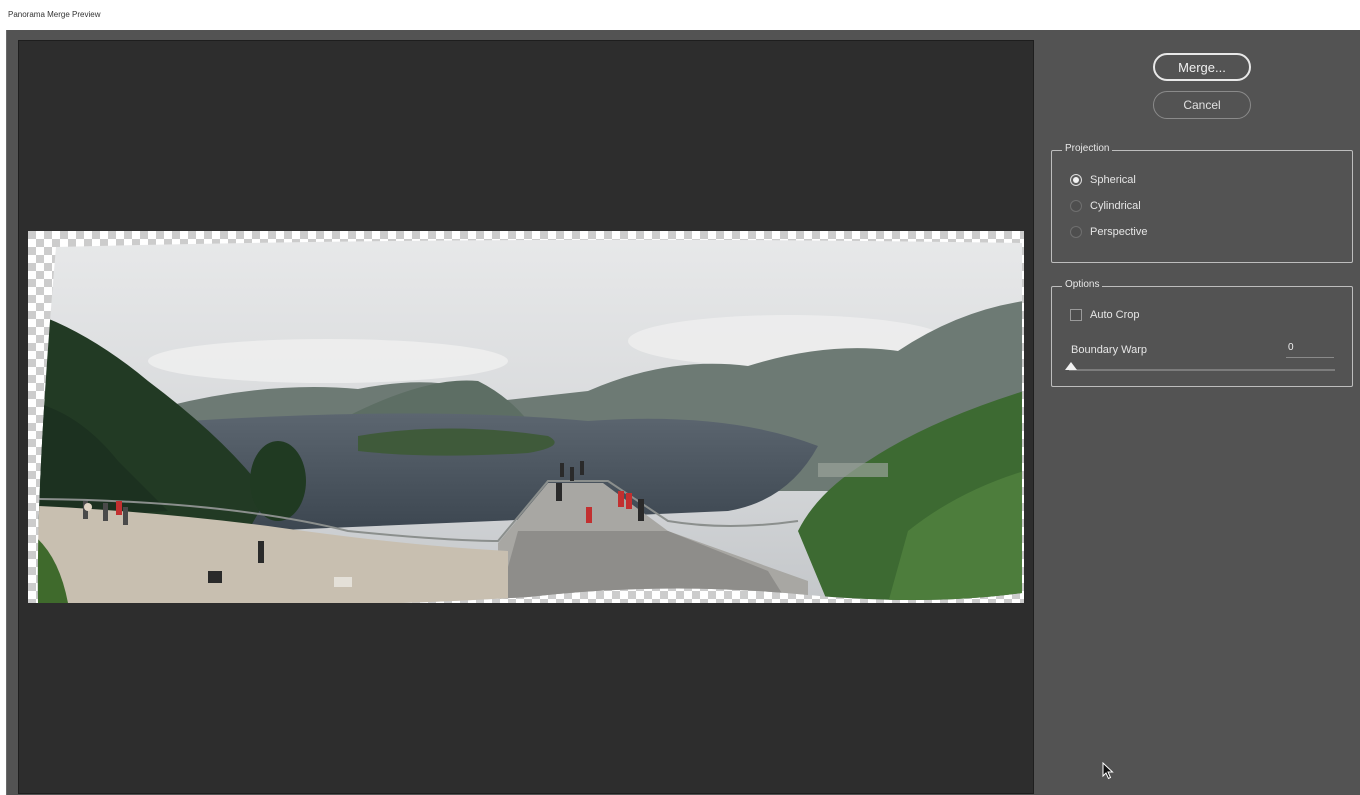 The height and width of the screenshot is (795, 1360). What do you see at coordinates (1310, 350) in the screenshot?
I see `boundary-warp-value-field: 0` at bounding box center [1310, 350].